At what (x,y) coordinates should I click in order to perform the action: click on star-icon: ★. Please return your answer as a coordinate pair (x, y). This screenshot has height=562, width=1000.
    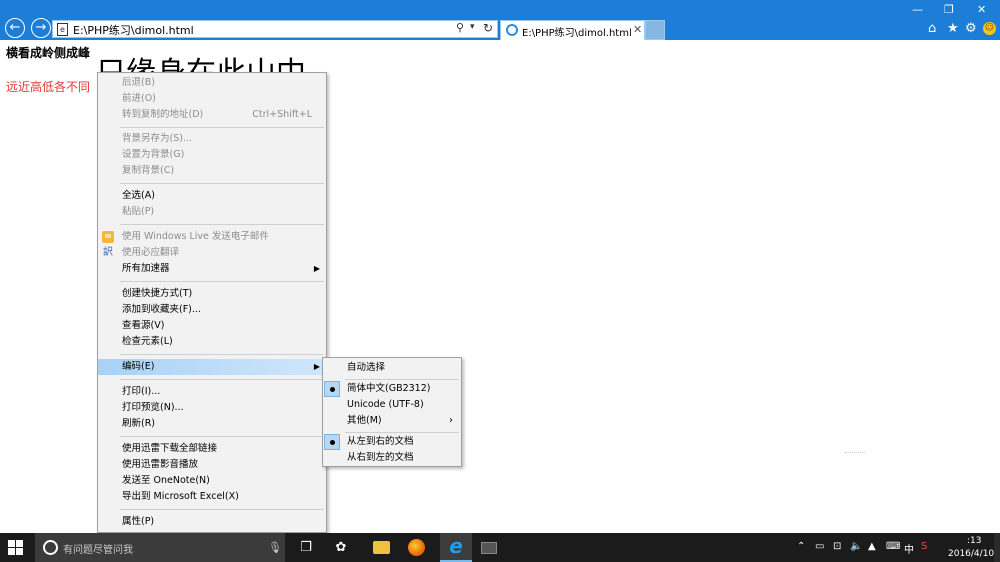
    Looking at the image, I should click on (953, 28).